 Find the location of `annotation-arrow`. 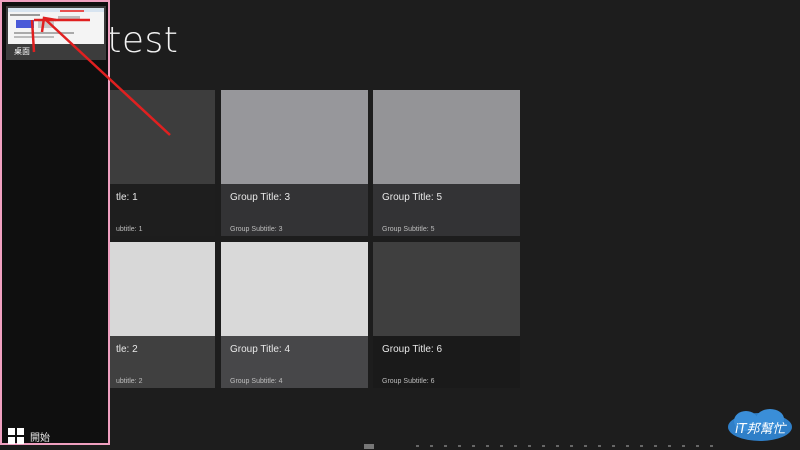

annotation-arrow is located at coordinates (100, 76).